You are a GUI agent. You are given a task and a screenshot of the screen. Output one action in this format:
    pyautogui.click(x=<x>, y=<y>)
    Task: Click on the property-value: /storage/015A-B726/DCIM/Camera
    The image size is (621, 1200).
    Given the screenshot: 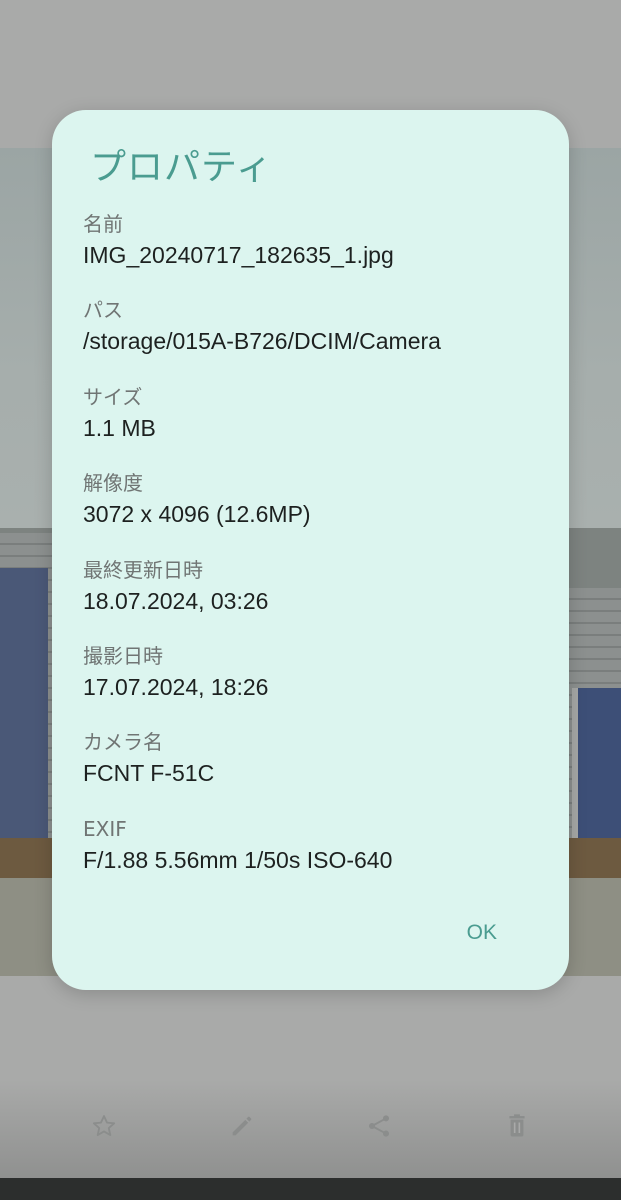 What is the action you would take?
    pyautogui.click(x=262, y=341)
    